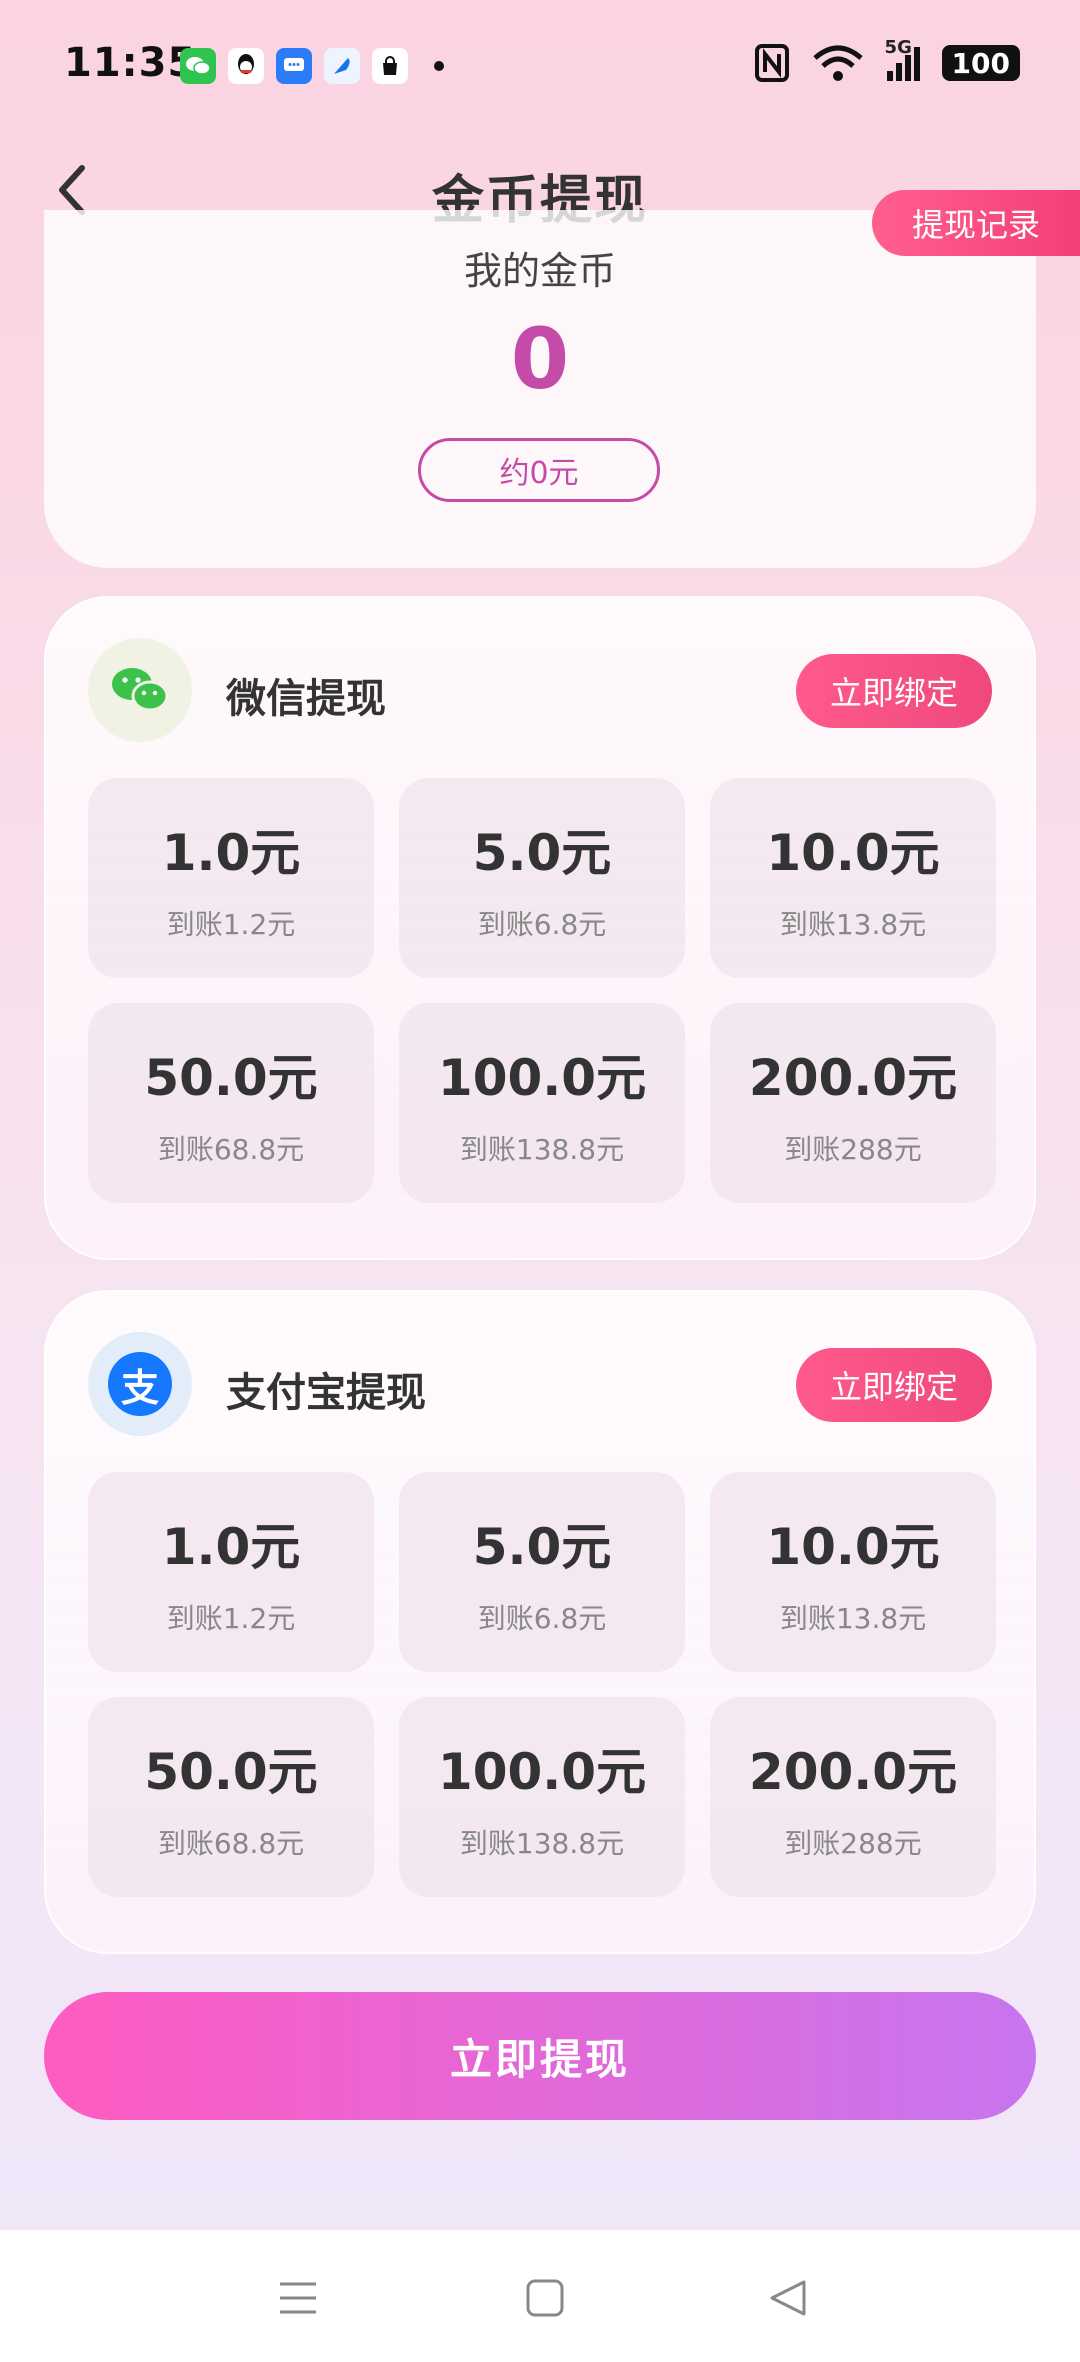  What do you see at coordinates (540, 1384) in the screenshot?
I see `panel-header: 支 支付宝提现 立即绑定` at bounding box center [540, 1384].